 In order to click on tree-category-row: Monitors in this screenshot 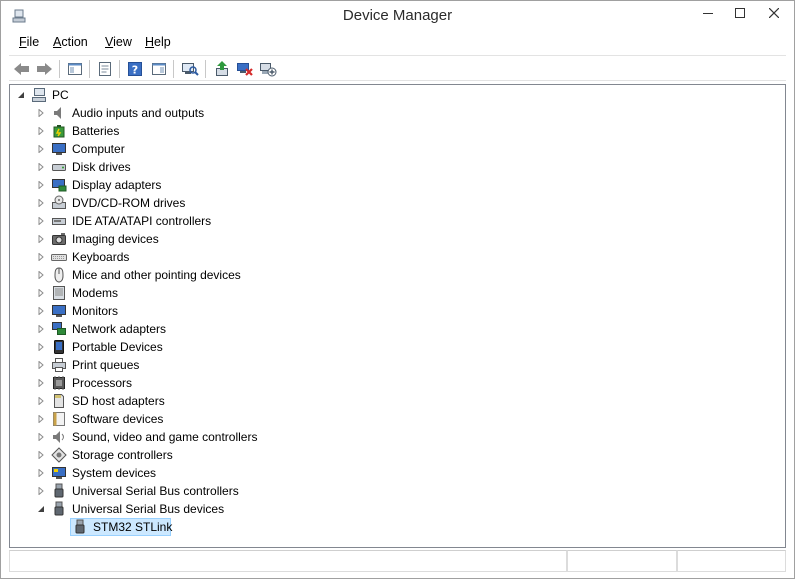, I will do `click(78, 311)`.